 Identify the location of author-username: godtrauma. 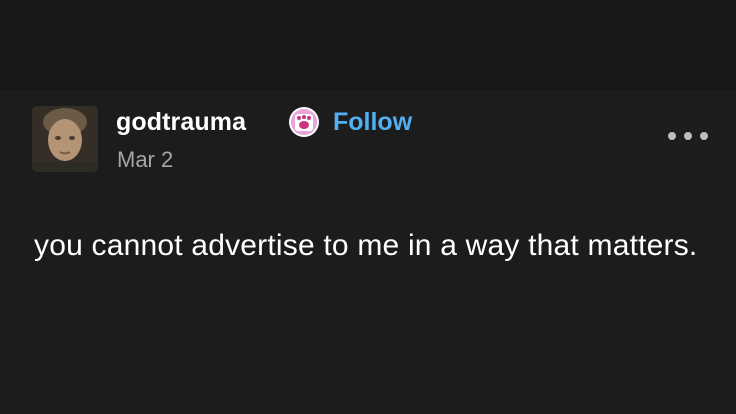
(181, 122).